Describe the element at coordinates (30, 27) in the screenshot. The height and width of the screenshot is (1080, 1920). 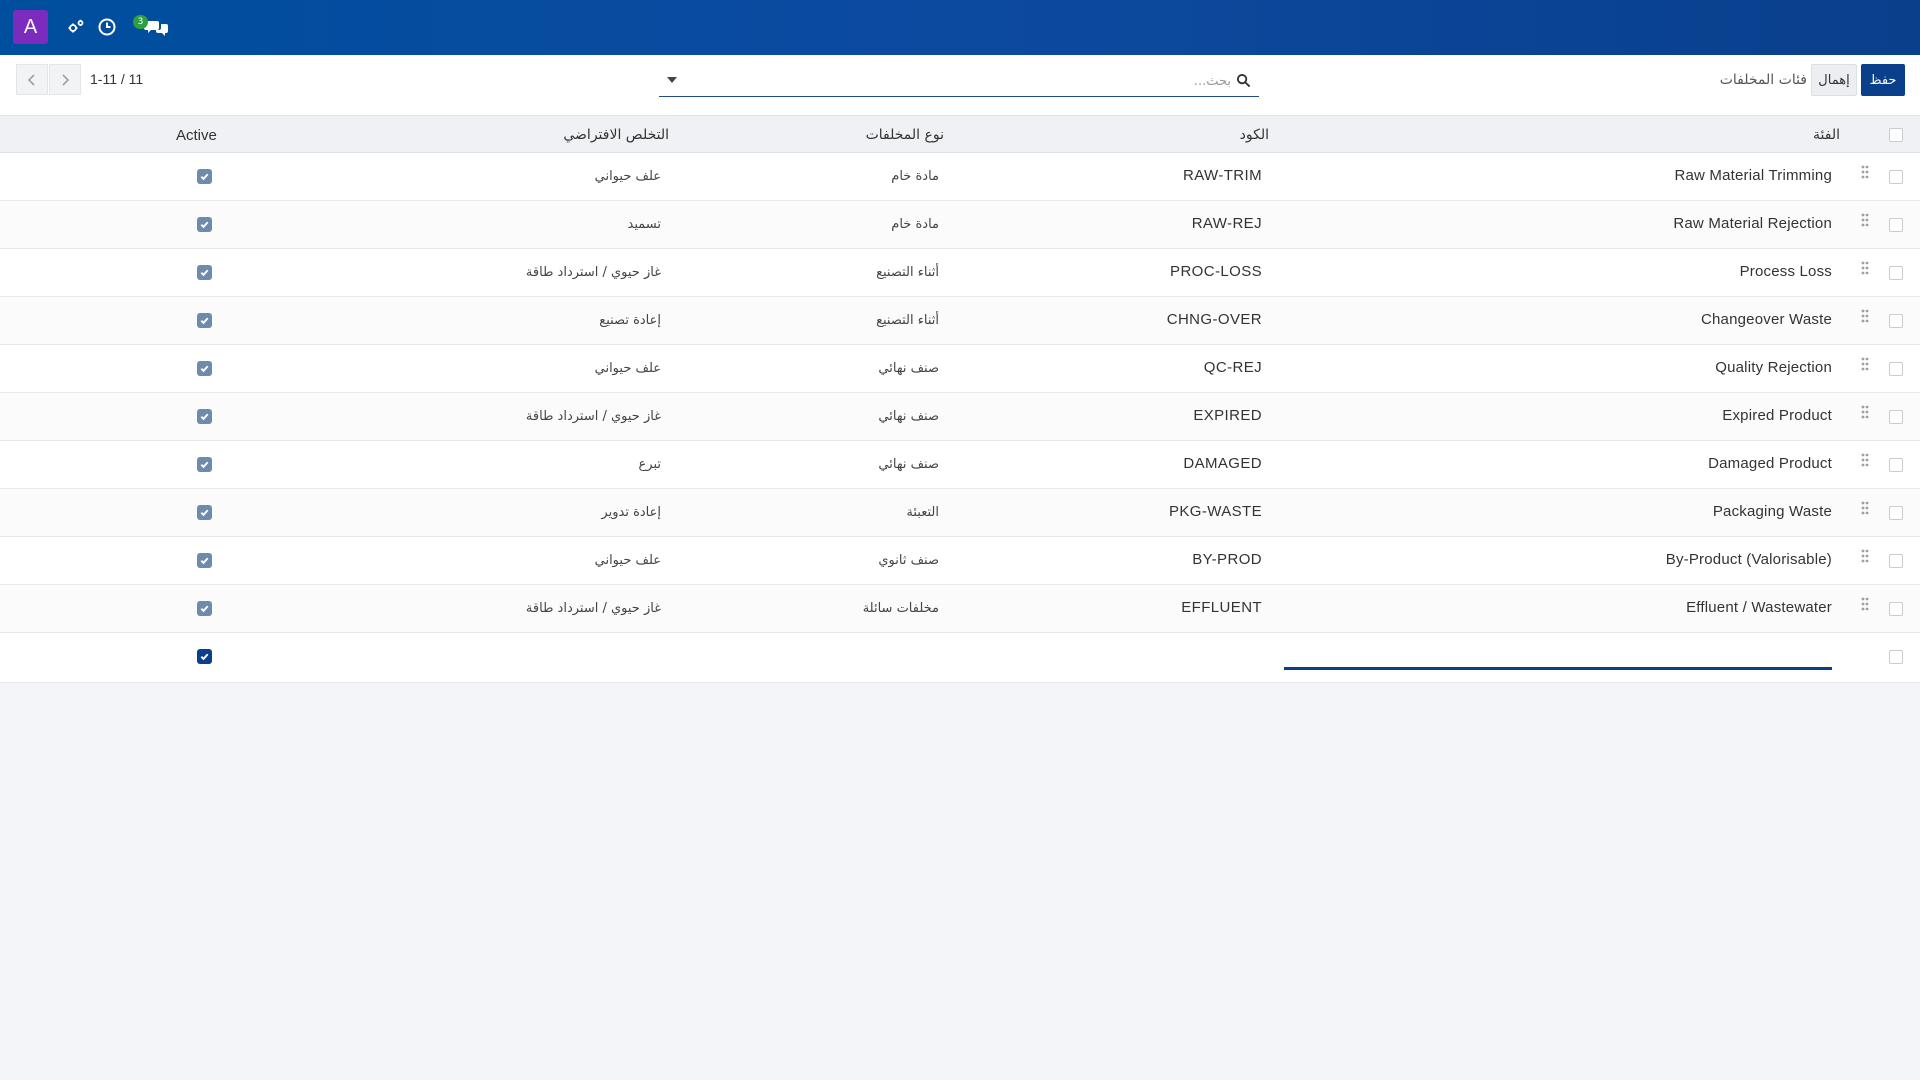
I see `user-avatar: A` at that location.